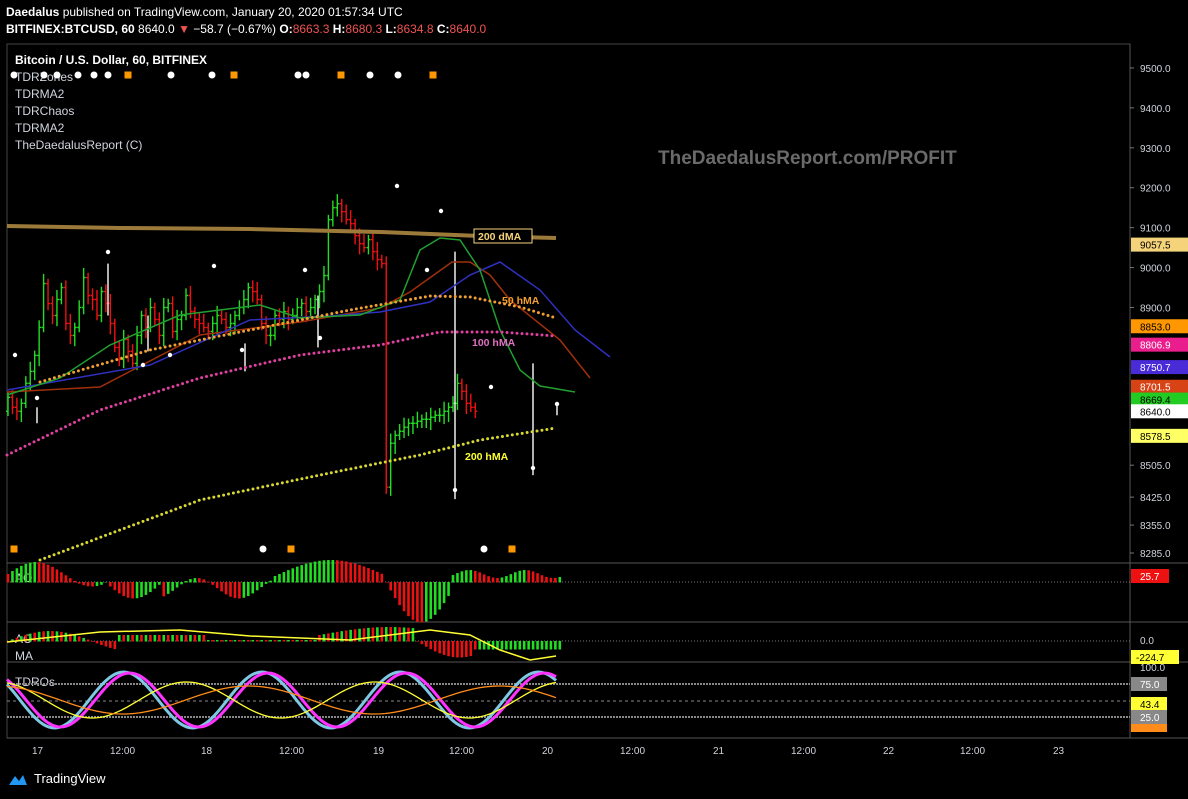  Describe the element at coordinates (57, 778) in the screenshot. I see `tradingview-footer: TradingView` at that location.